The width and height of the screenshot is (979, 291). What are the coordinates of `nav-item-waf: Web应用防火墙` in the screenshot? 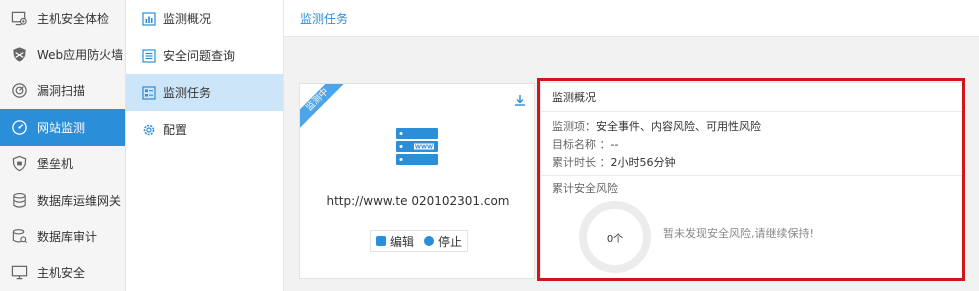 It's located at (62, 54).